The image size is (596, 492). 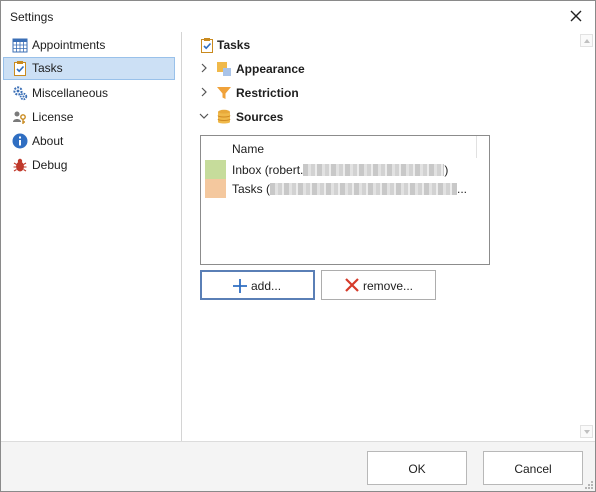 I want to click on dialog-footer: OK Cancel, so click(x=298, y=466).